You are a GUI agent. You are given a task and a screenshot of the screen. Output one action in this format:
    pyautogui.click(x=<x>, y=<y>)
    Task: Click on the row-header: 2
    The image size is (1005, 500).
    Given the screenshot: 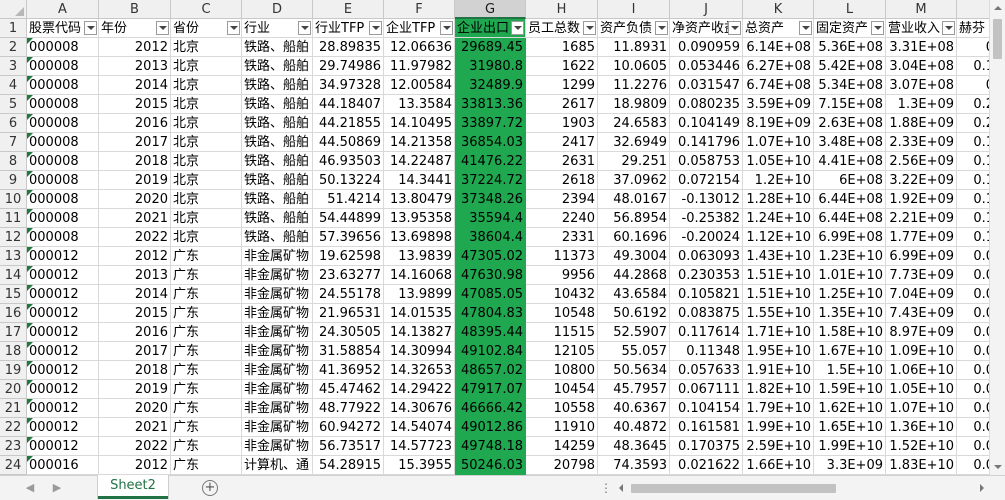 What is the action you would take?
    pyautogui.click(x=13, y=47)
    